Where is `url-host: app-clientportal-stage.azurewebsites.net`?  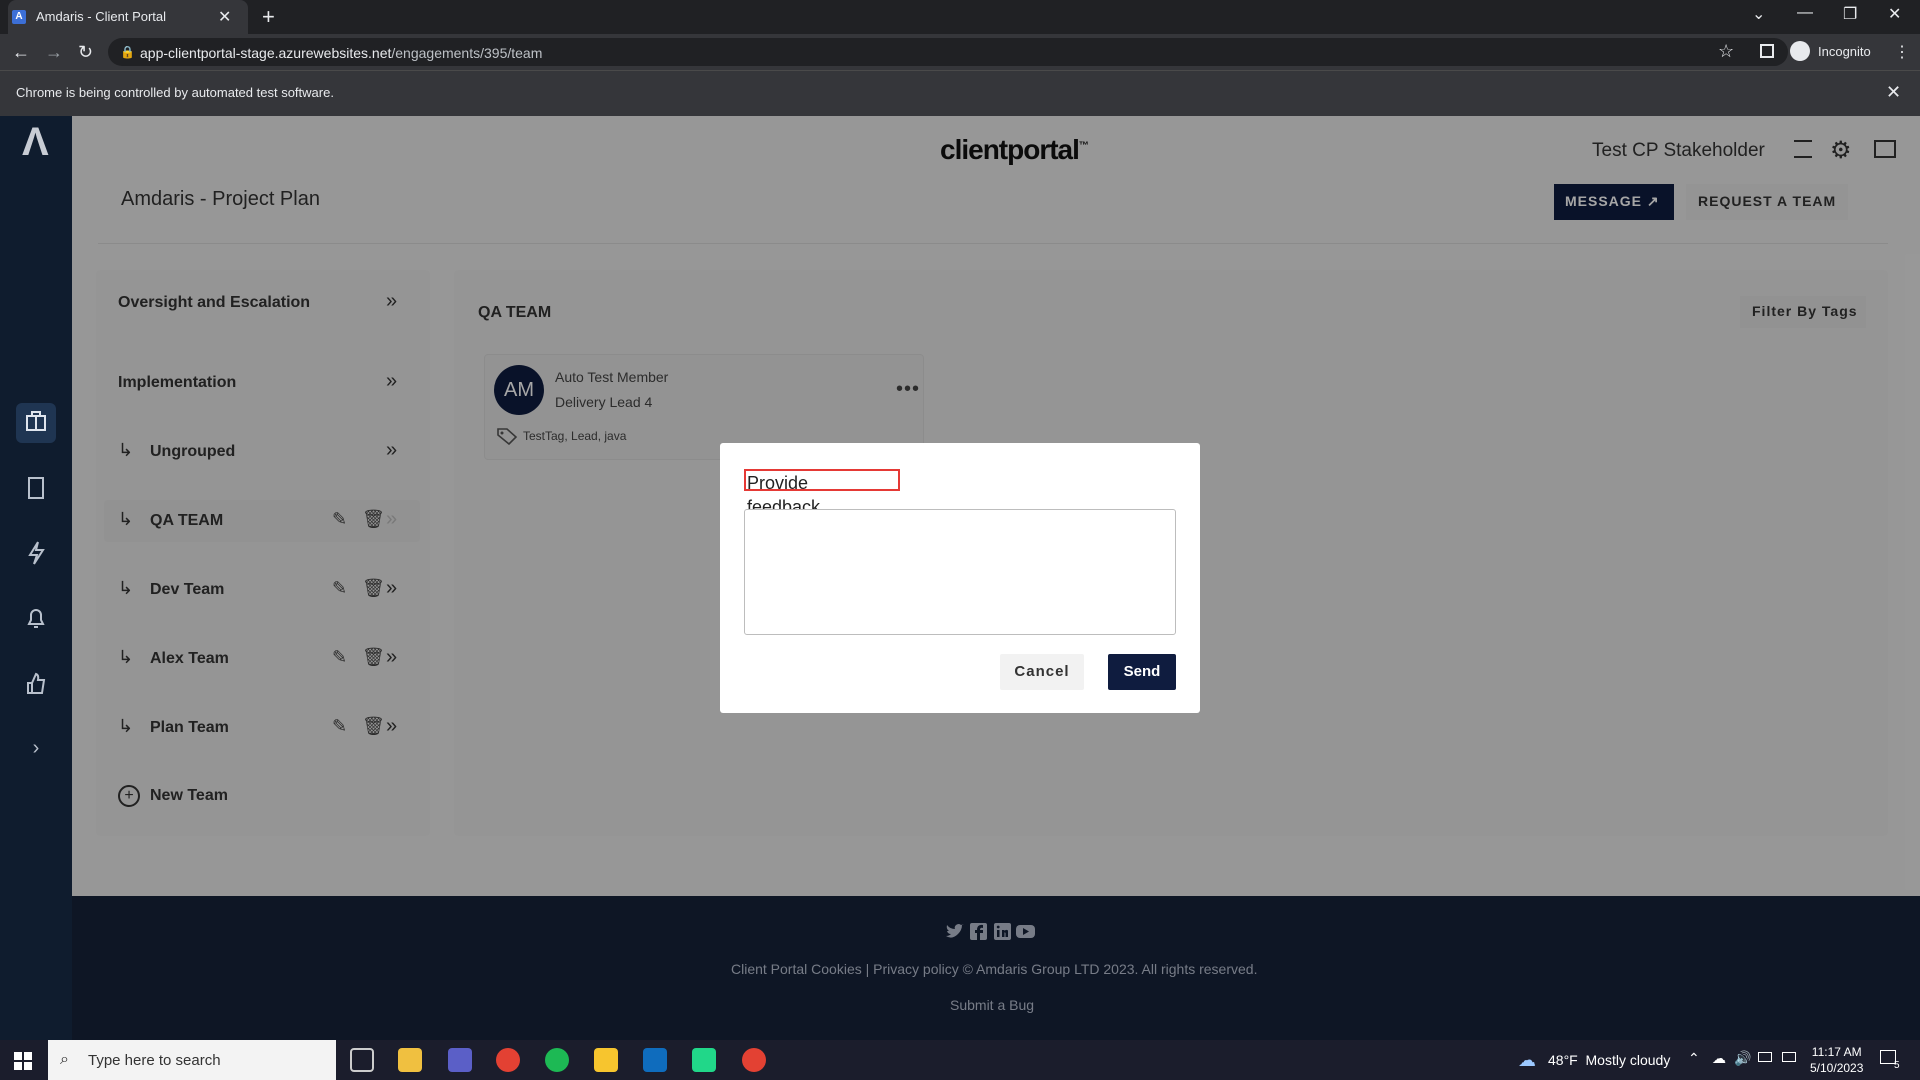
url-host: app-clientportal-stage.azurewebsites.net is located at coordinates (266, 53).